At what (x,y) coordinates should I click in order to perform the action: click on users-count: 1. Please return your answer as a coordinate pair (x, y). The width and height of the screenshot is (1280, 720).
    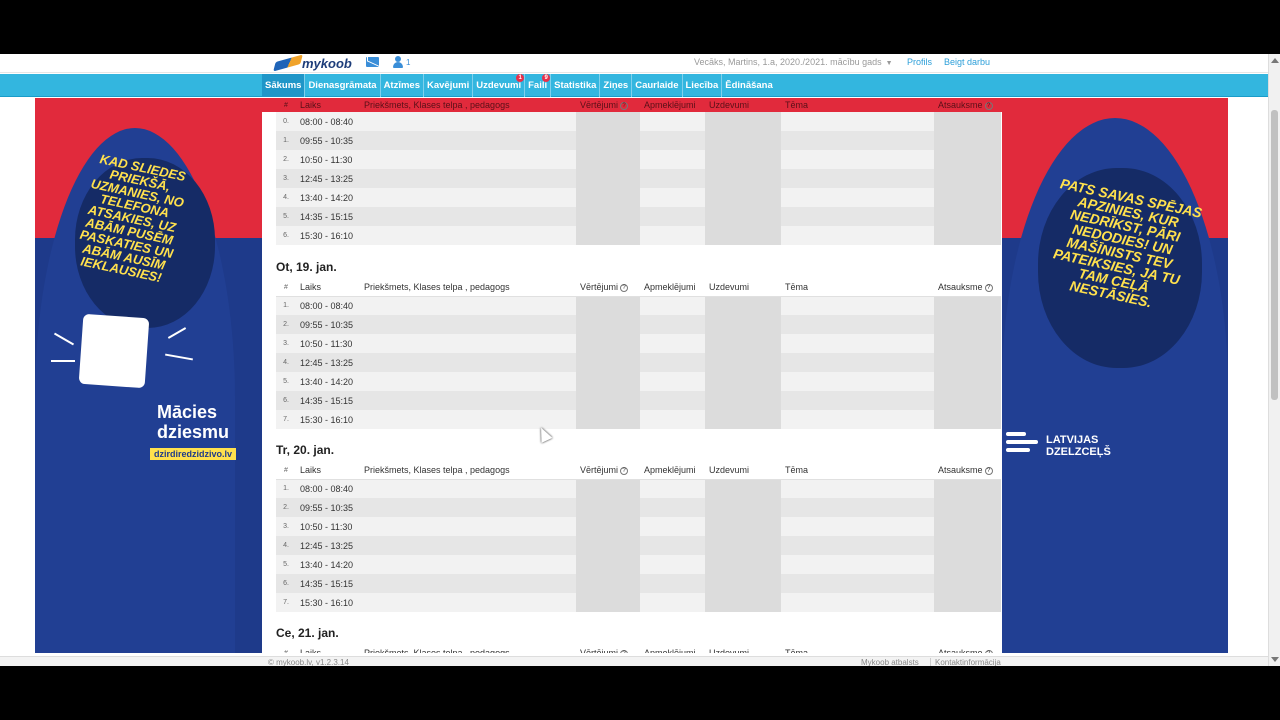
    Looking at the image, I should click on (408, 62).